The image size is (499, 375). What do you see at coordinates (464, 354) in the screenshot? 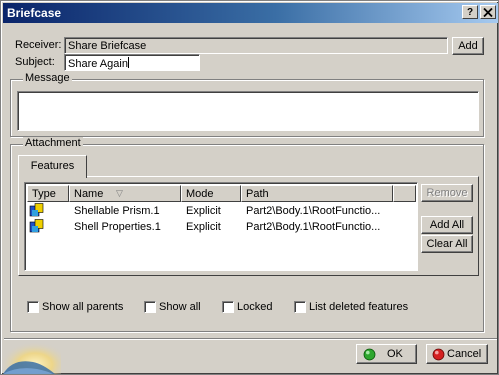
I see `cancel-button-label: Cancel` at bounding box center [464, 354].